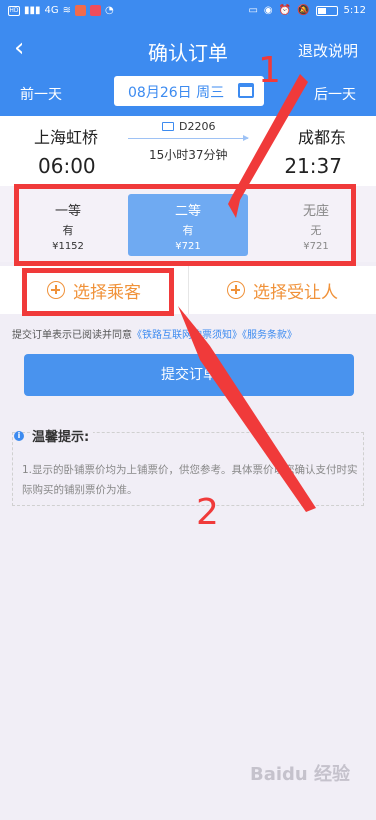 The image size is (376, 820). Describe the element at coordinates (207, 512) in the screenshot. I see `annotation-number-2: 2` at that location.